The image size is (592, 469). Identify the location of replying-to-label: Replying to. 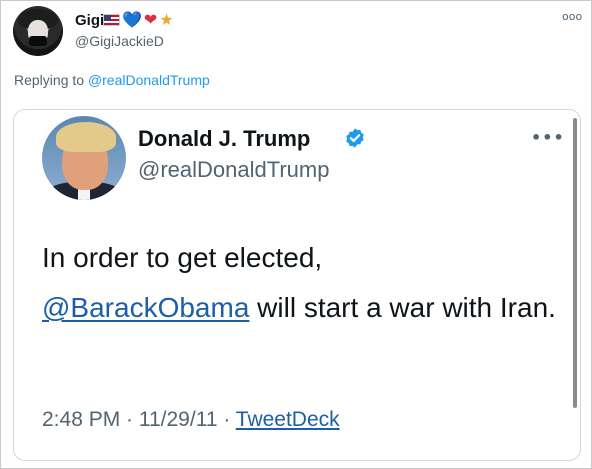
(51, 80).